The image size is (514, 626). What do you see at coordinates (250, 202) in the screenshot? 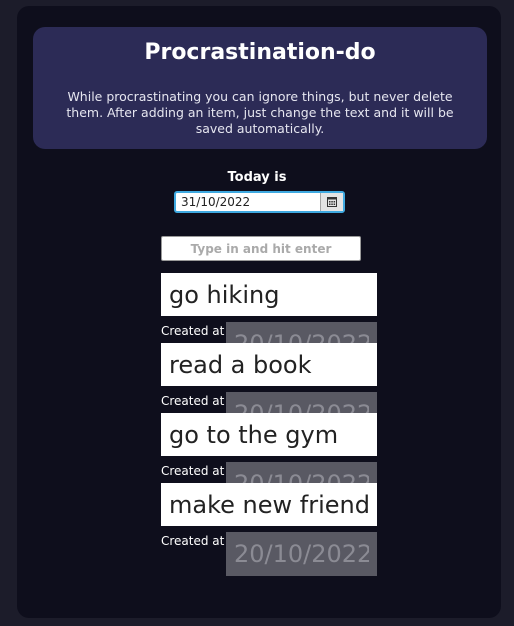
I see `date-input` at bounding box center [250, 202].